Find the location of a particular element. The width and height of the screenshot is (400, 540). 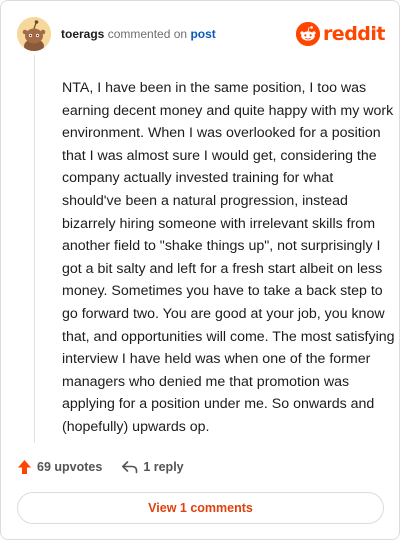

comment-actions: 69 upvotes 1 reply is located at coordinates (100, 467).